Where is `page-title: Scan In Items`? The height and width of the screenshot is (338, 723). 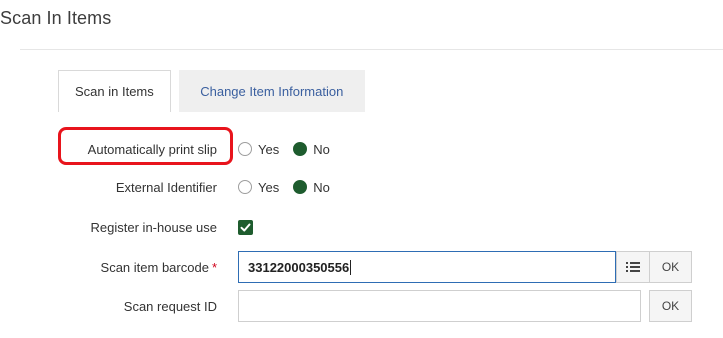
page-title: Scan In Items is located at coordinates (56, 18).